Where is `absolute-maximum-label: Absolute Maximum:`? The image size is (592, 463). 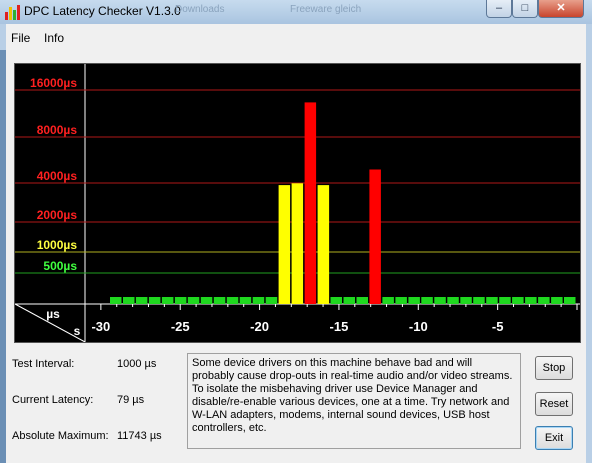
absolute-maximum-label: Absolute Maximum: is located at coordinates (60, 436).